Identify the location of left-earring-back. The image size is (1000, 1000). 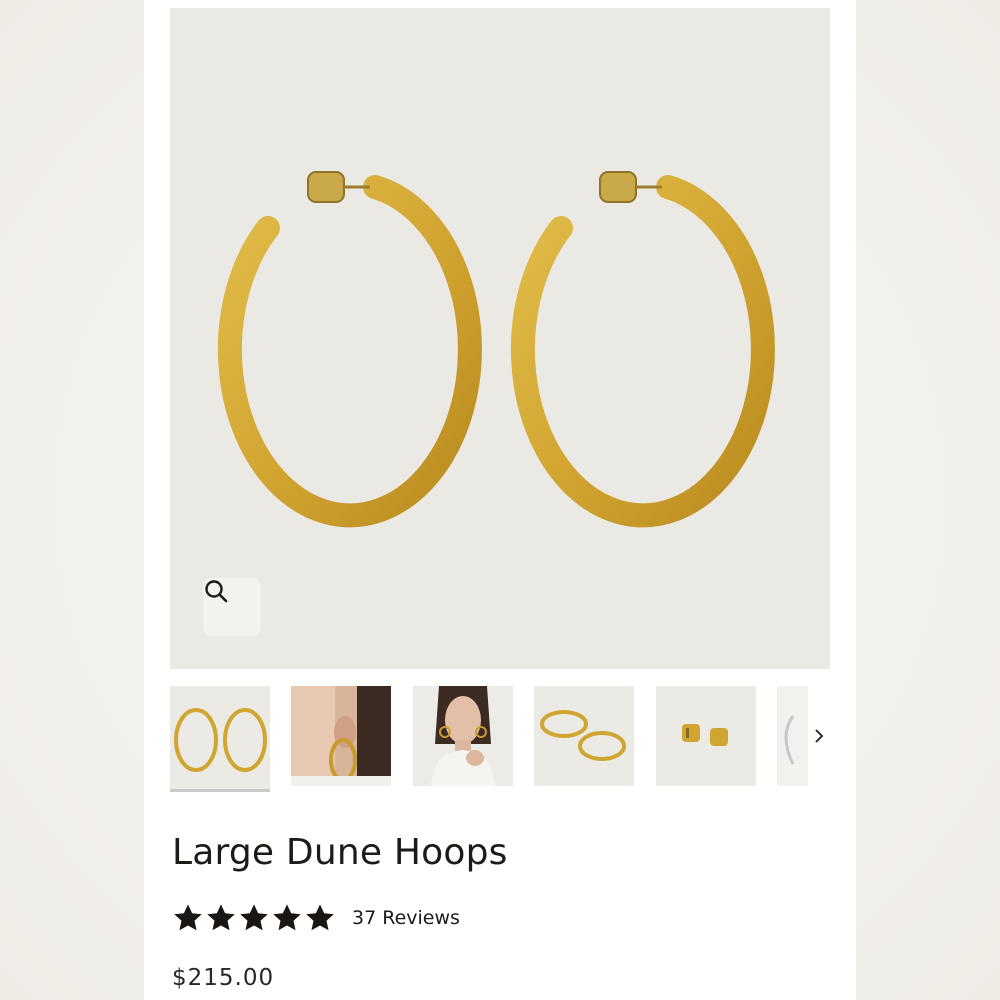
(326, 187).